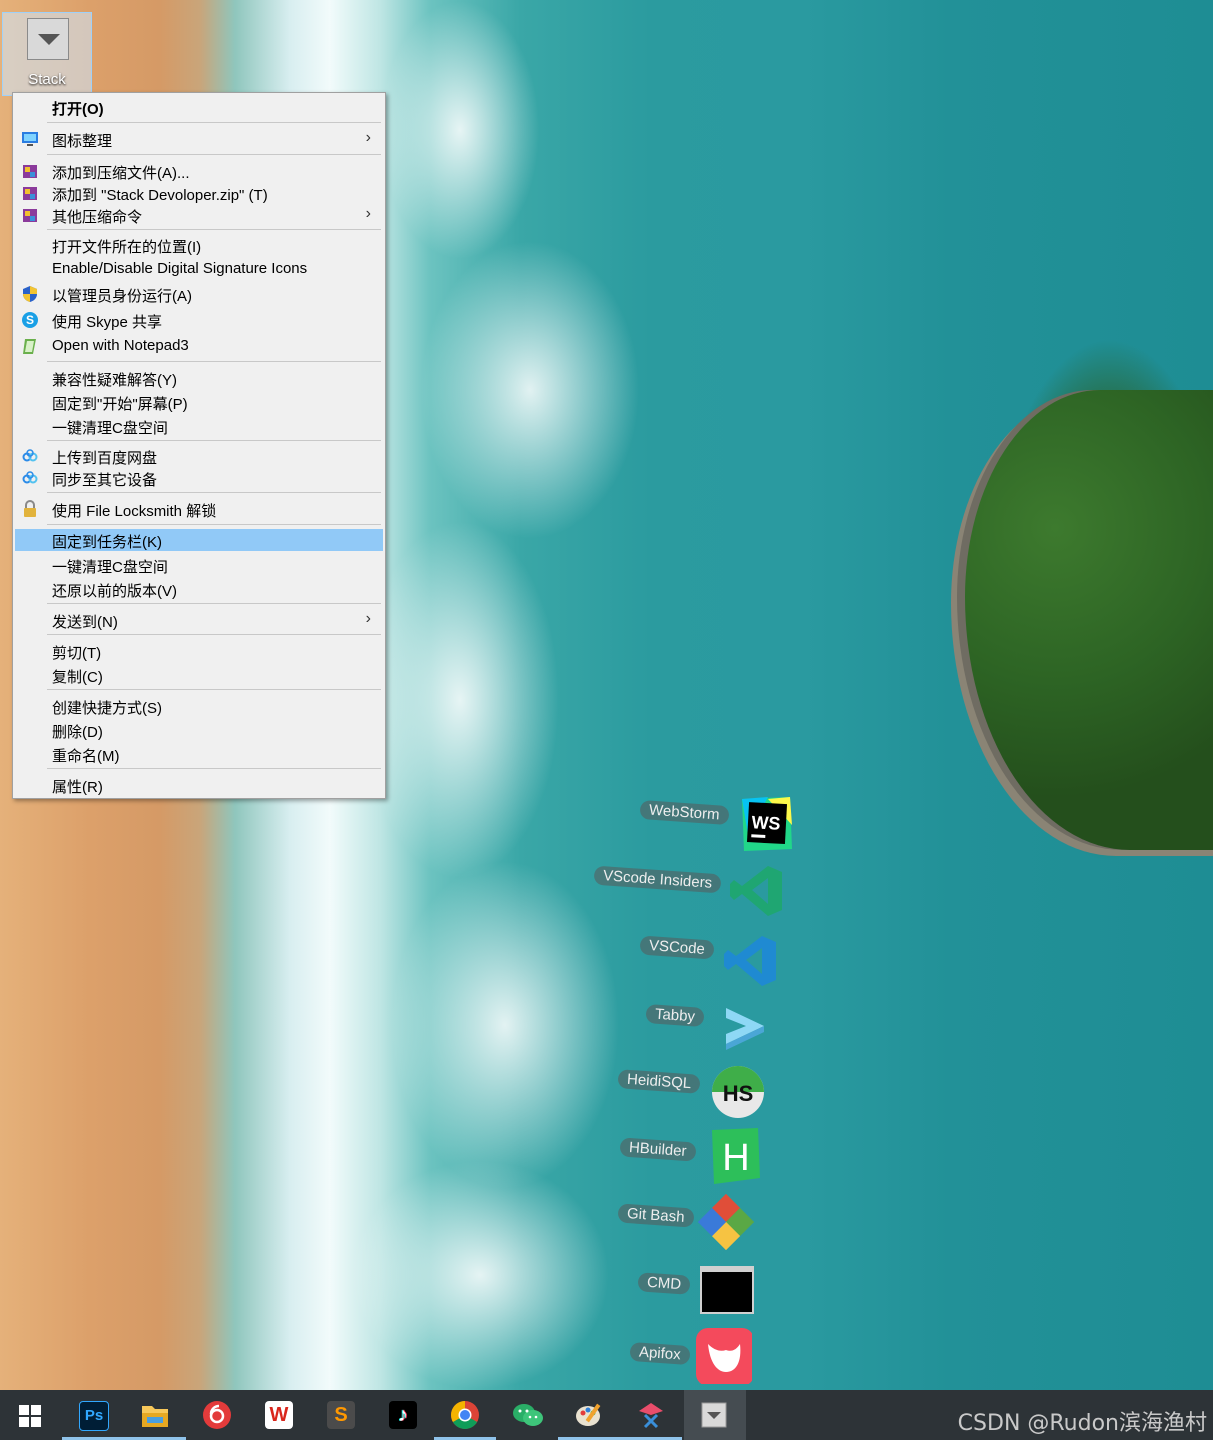 Image resolution: width=1213 pixels, height=1440 pixels. Describe the element at coordinates (107, 542) in the screenshot. I see `menu-item-label: 固定到任务栏(K)` at that location.